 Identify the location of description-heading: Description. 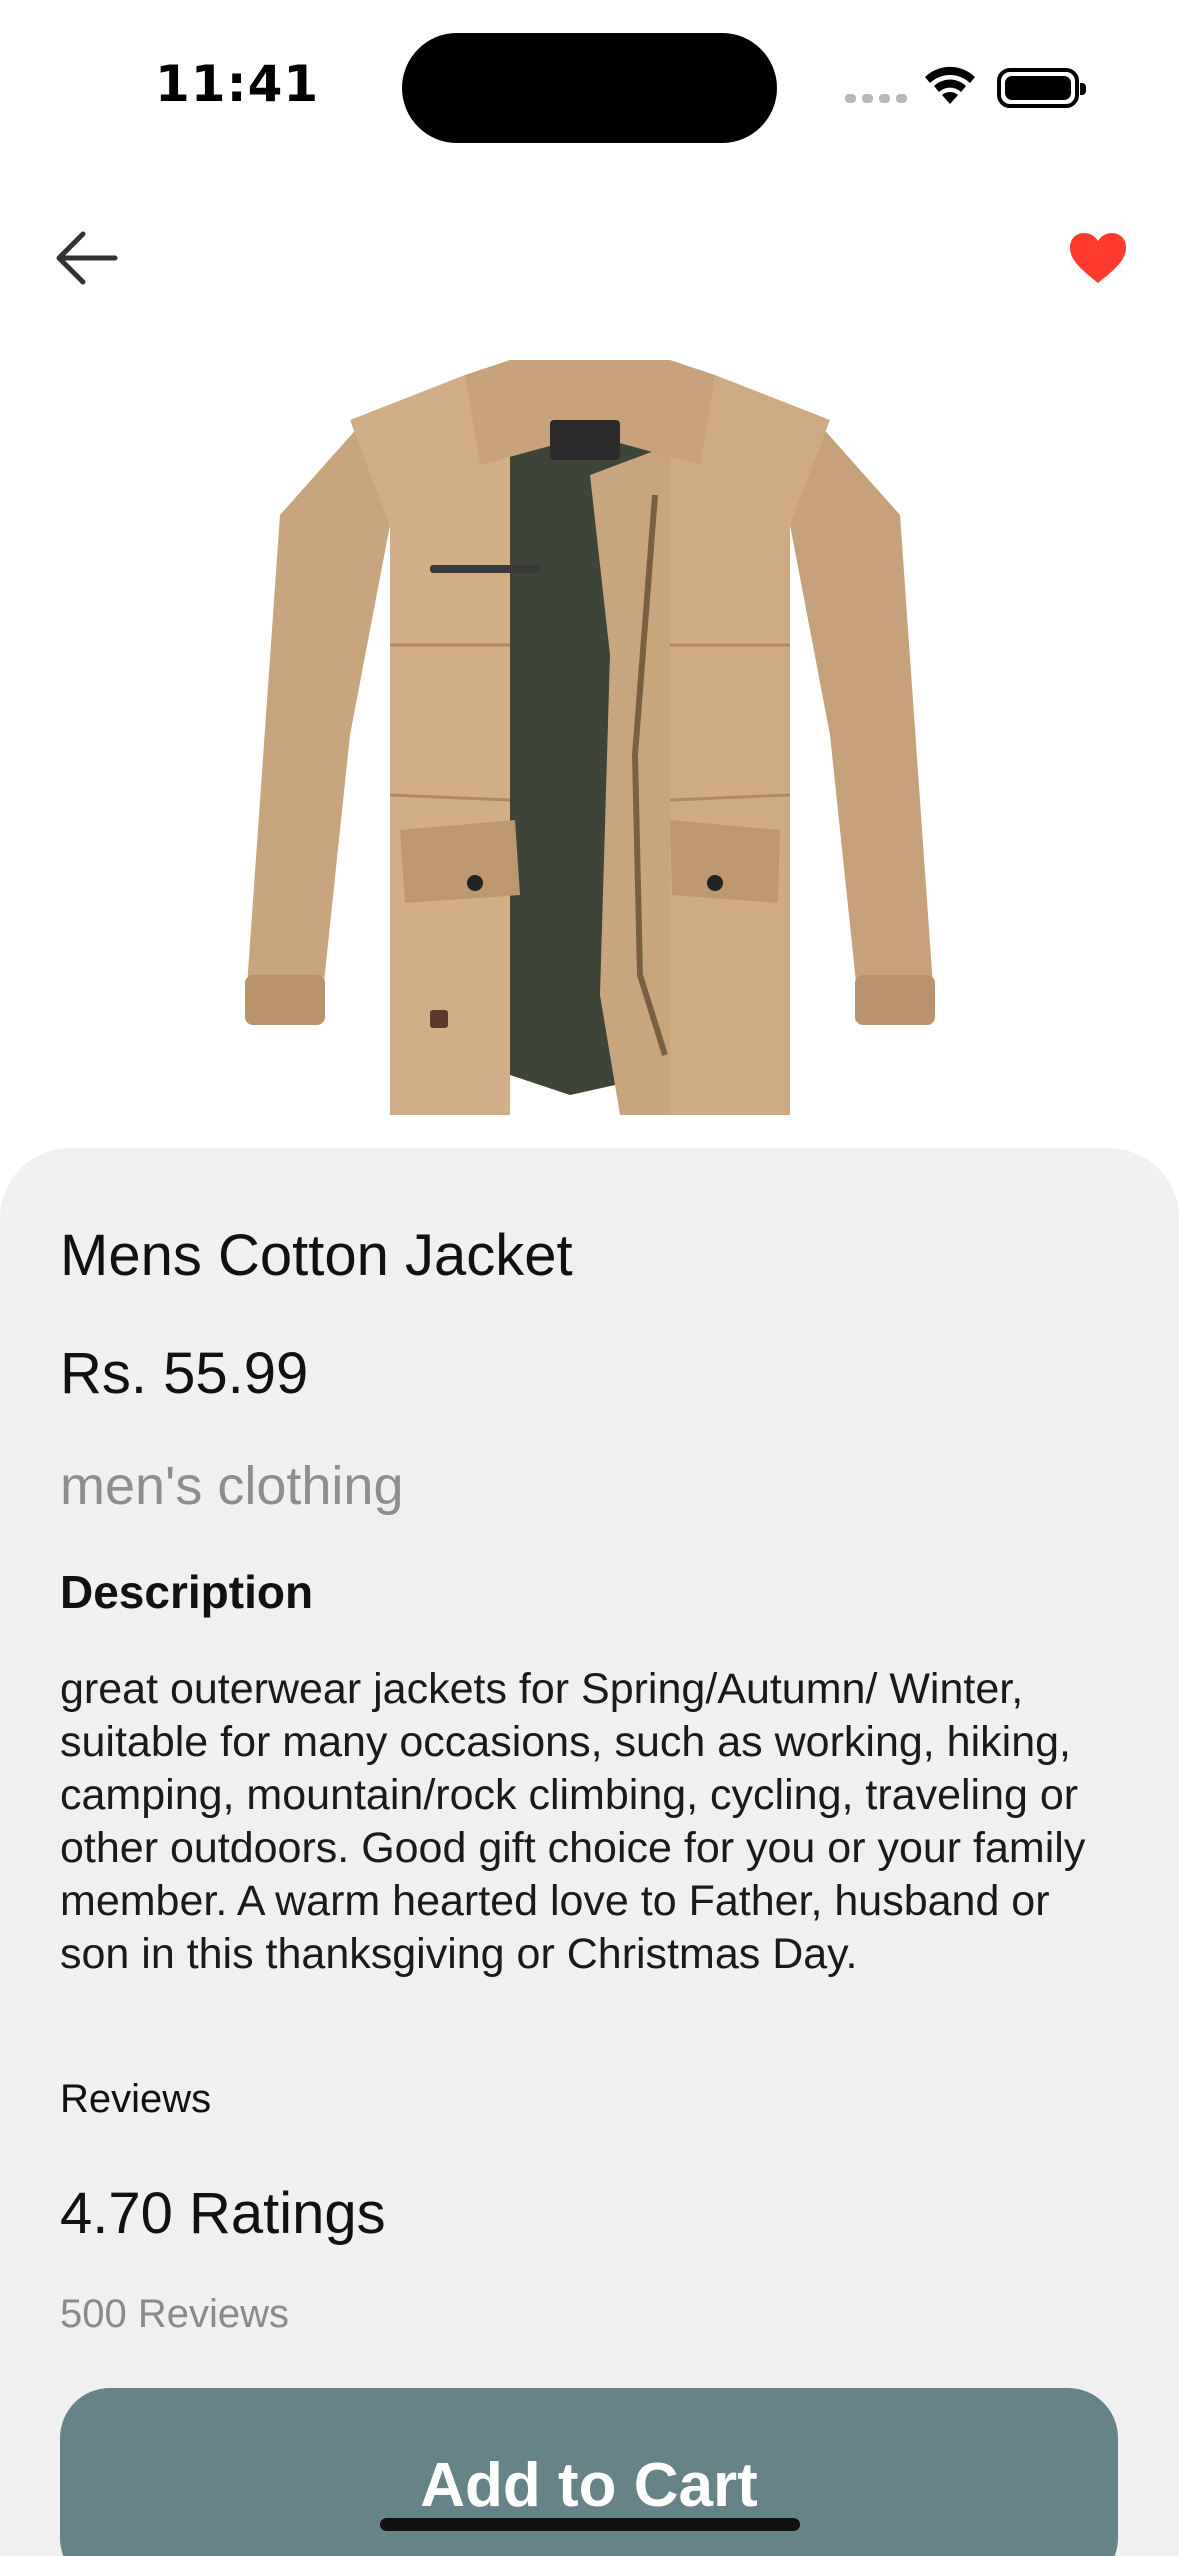
(187, 1592).